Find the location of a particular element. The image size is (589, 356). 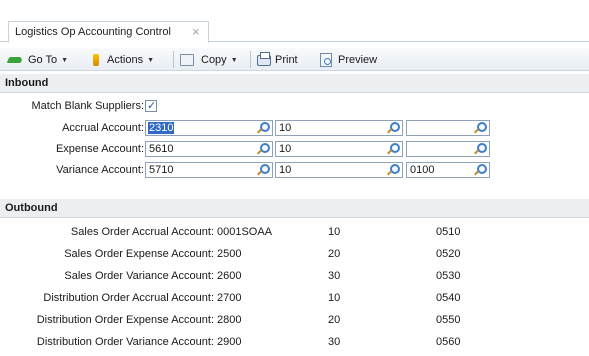

variance-account-field-3: 0100 is located at coordinates (448, 170).